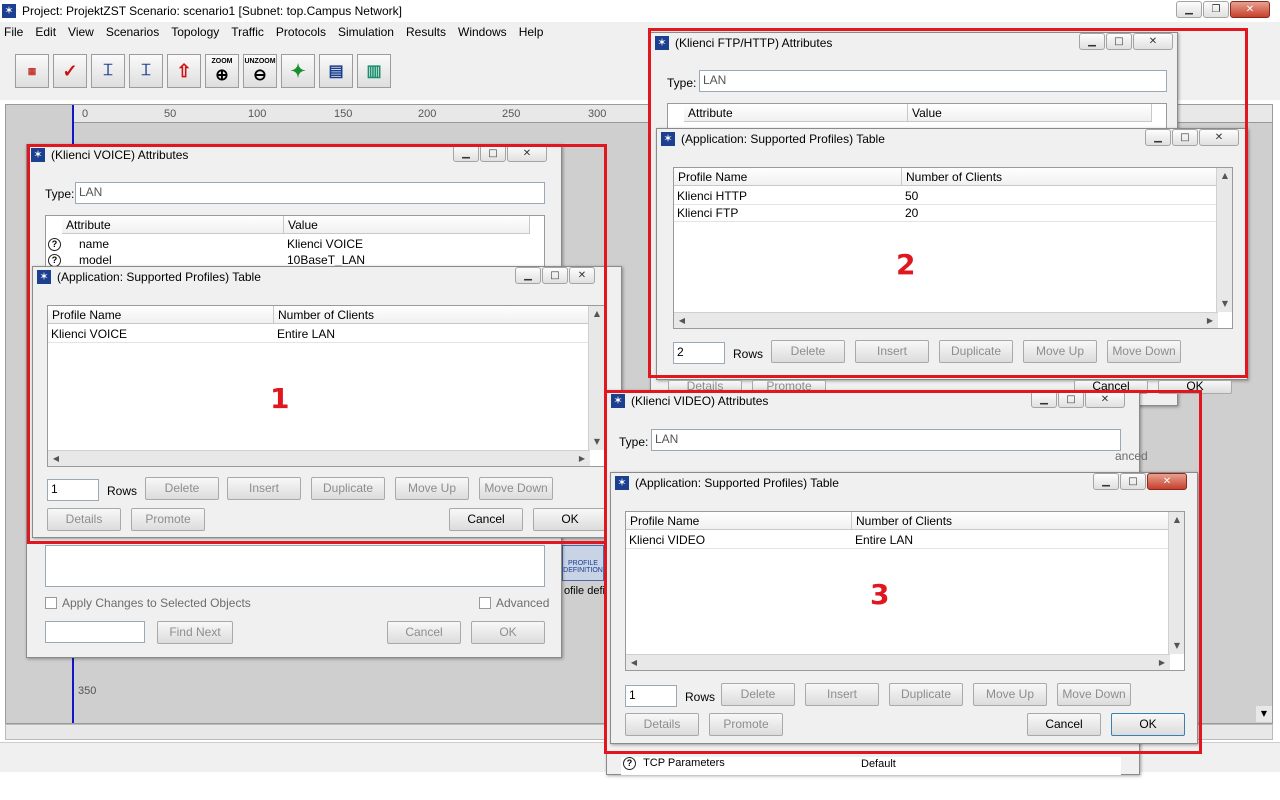  I want to click on menu-windows: Windows, so click(482, 32).